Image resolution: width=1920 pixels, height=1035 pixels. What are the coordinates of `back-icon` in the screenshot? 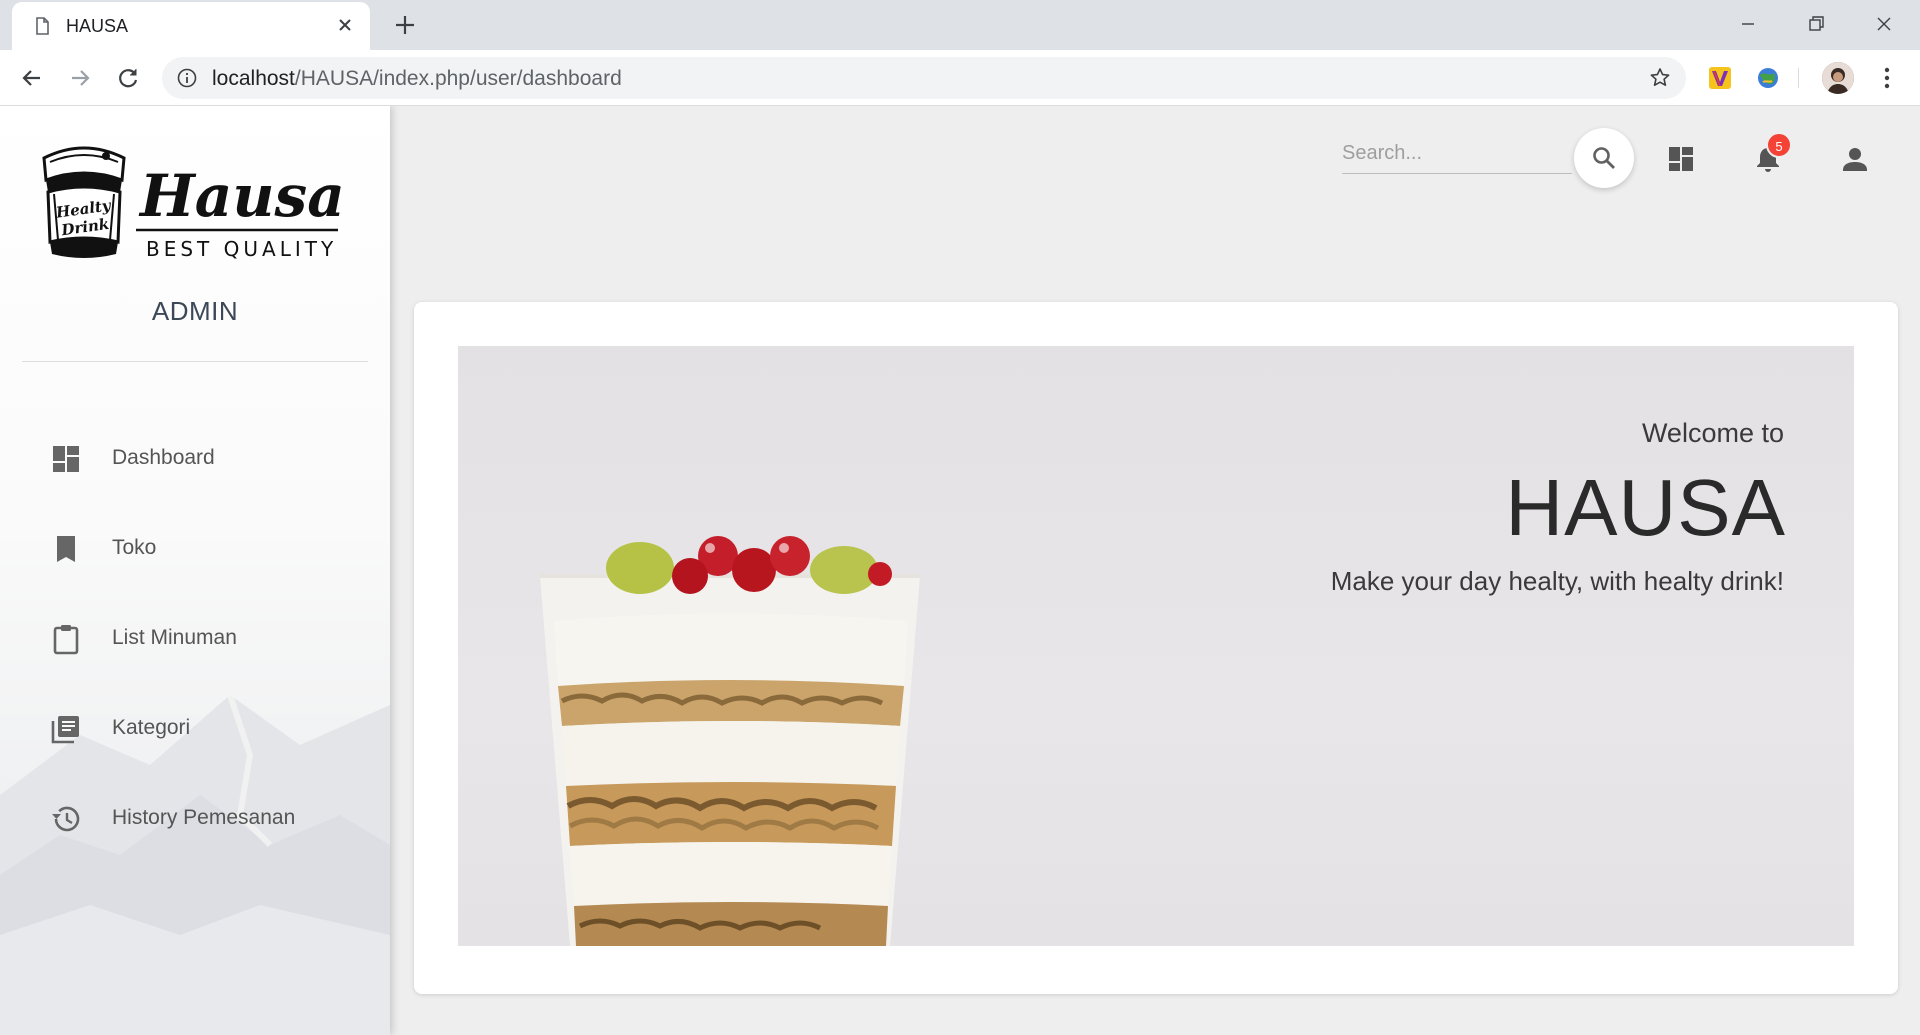 It's located at (32, 78).